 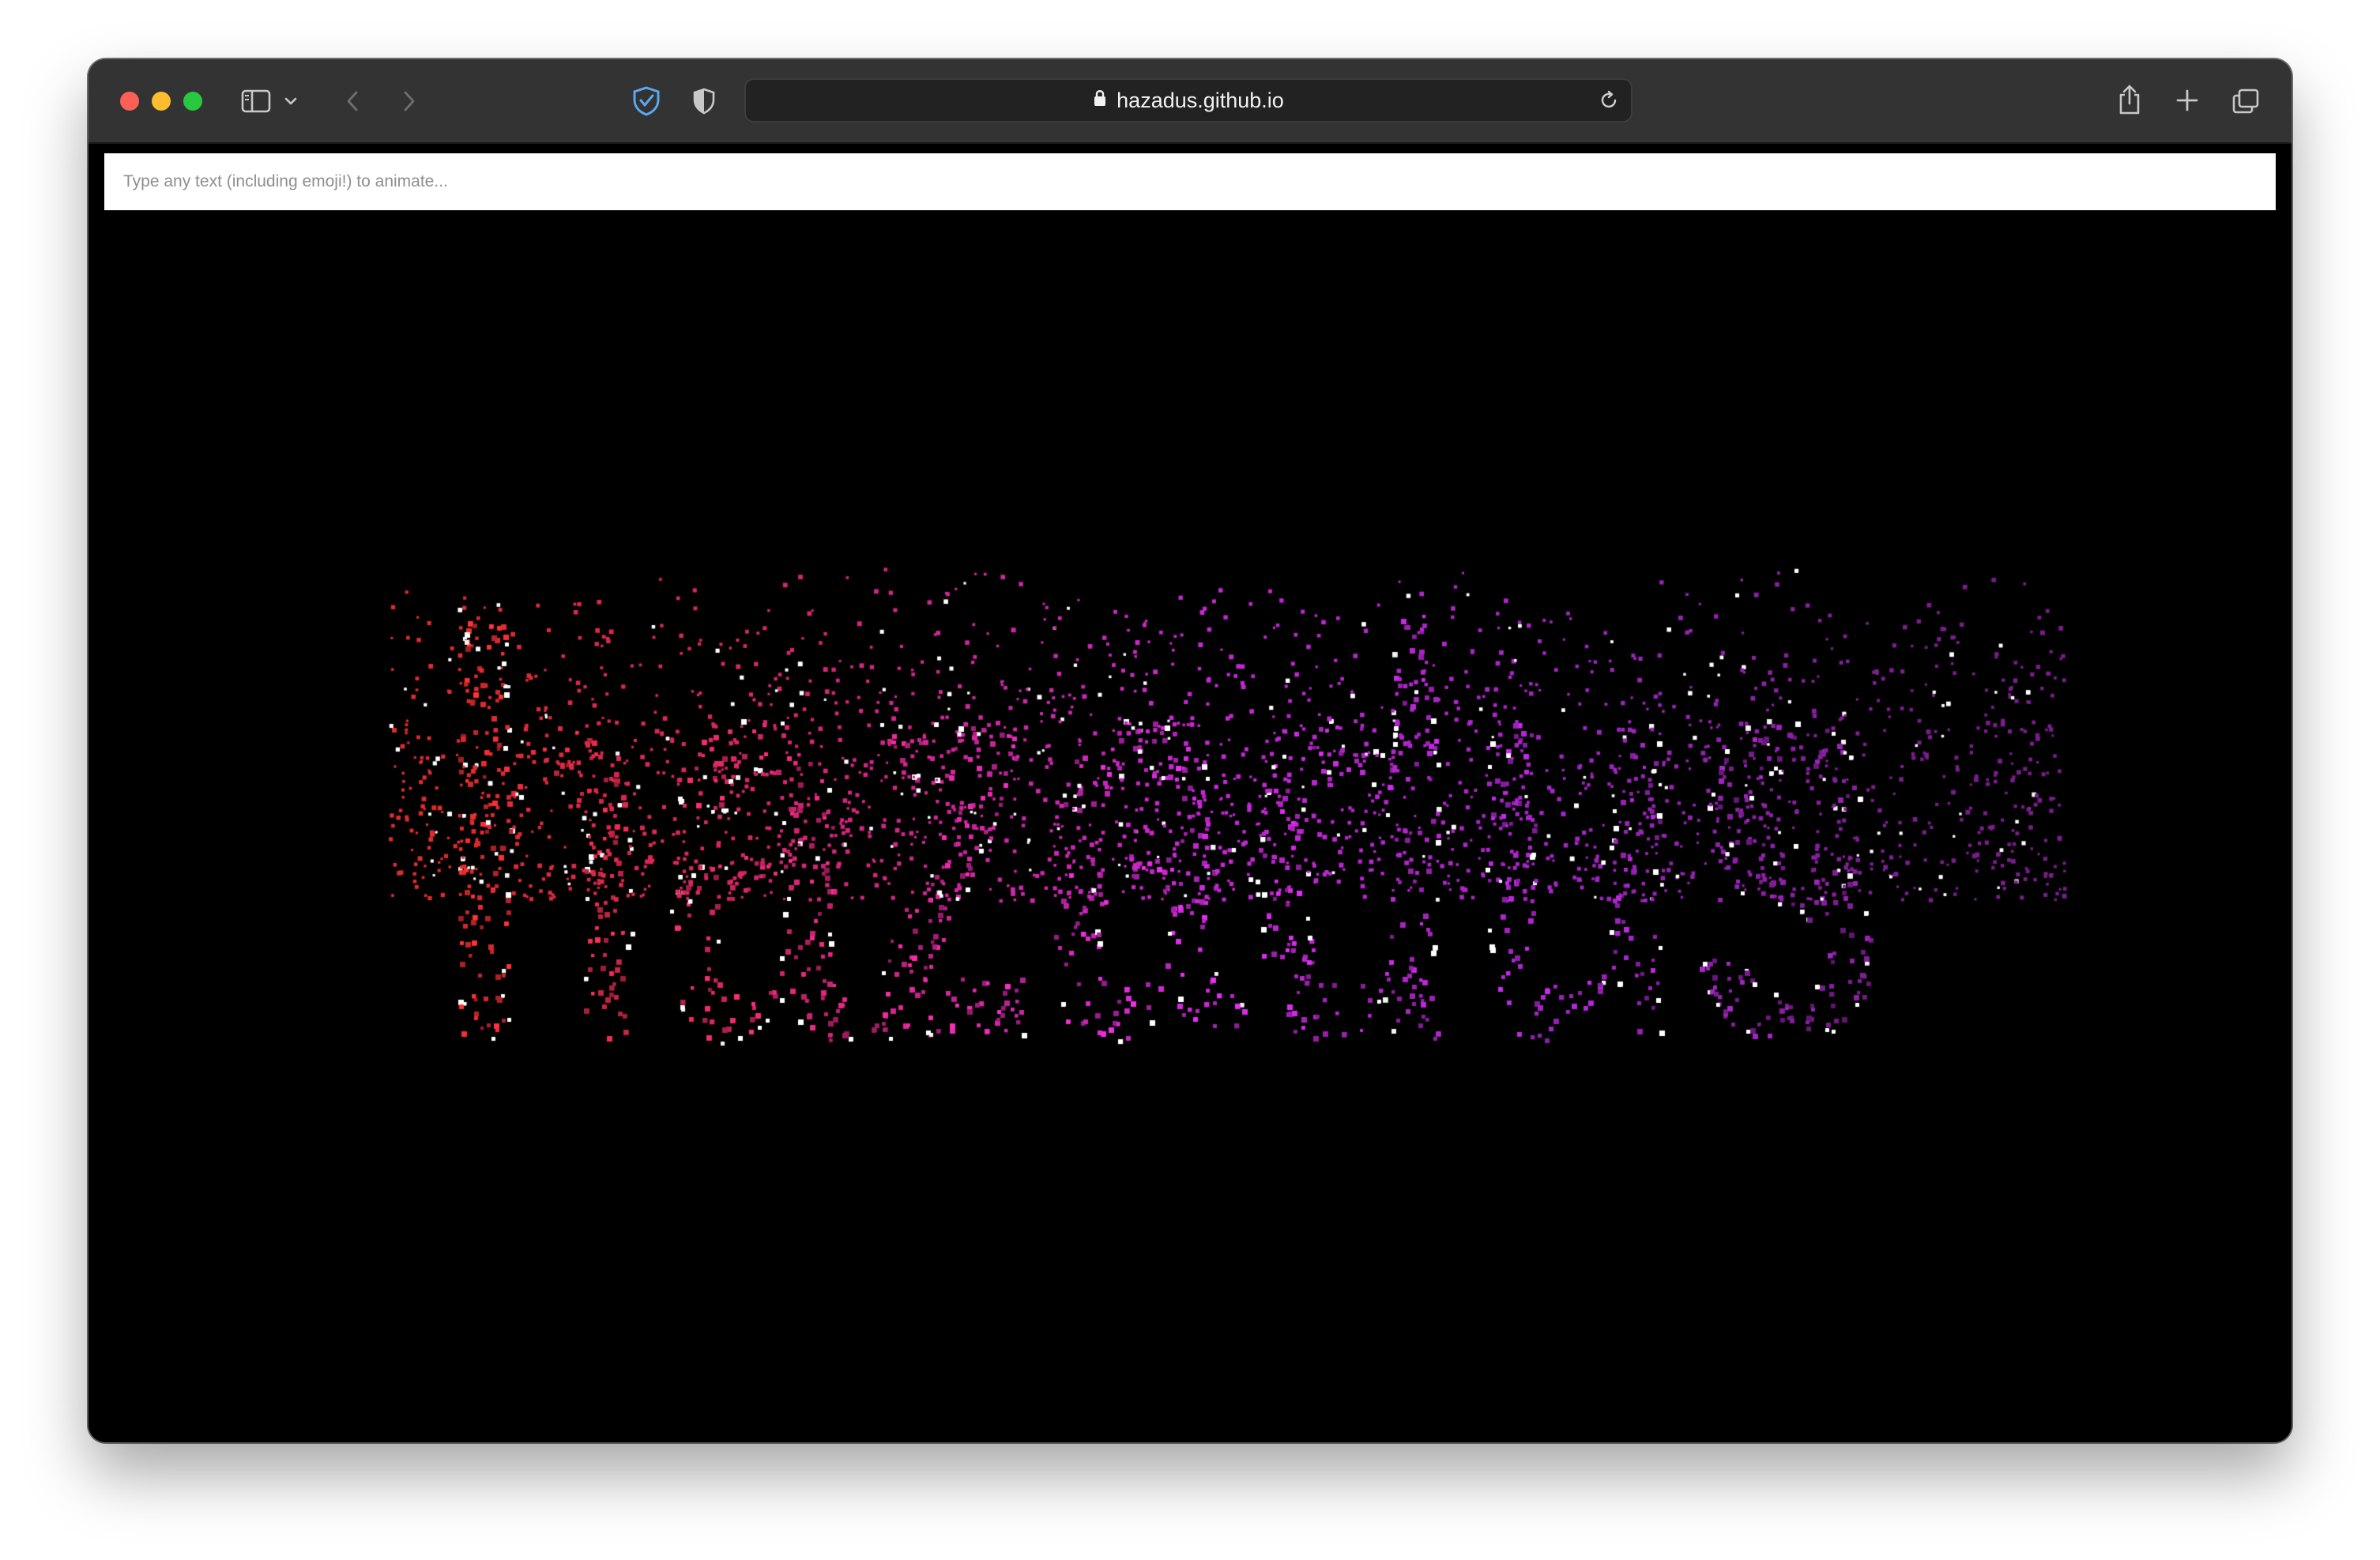 What do you see at coordinates (1200, 100) in the screenshot?
I see `url-text: hazadus.github.io` at bounding box center [1200, 100].